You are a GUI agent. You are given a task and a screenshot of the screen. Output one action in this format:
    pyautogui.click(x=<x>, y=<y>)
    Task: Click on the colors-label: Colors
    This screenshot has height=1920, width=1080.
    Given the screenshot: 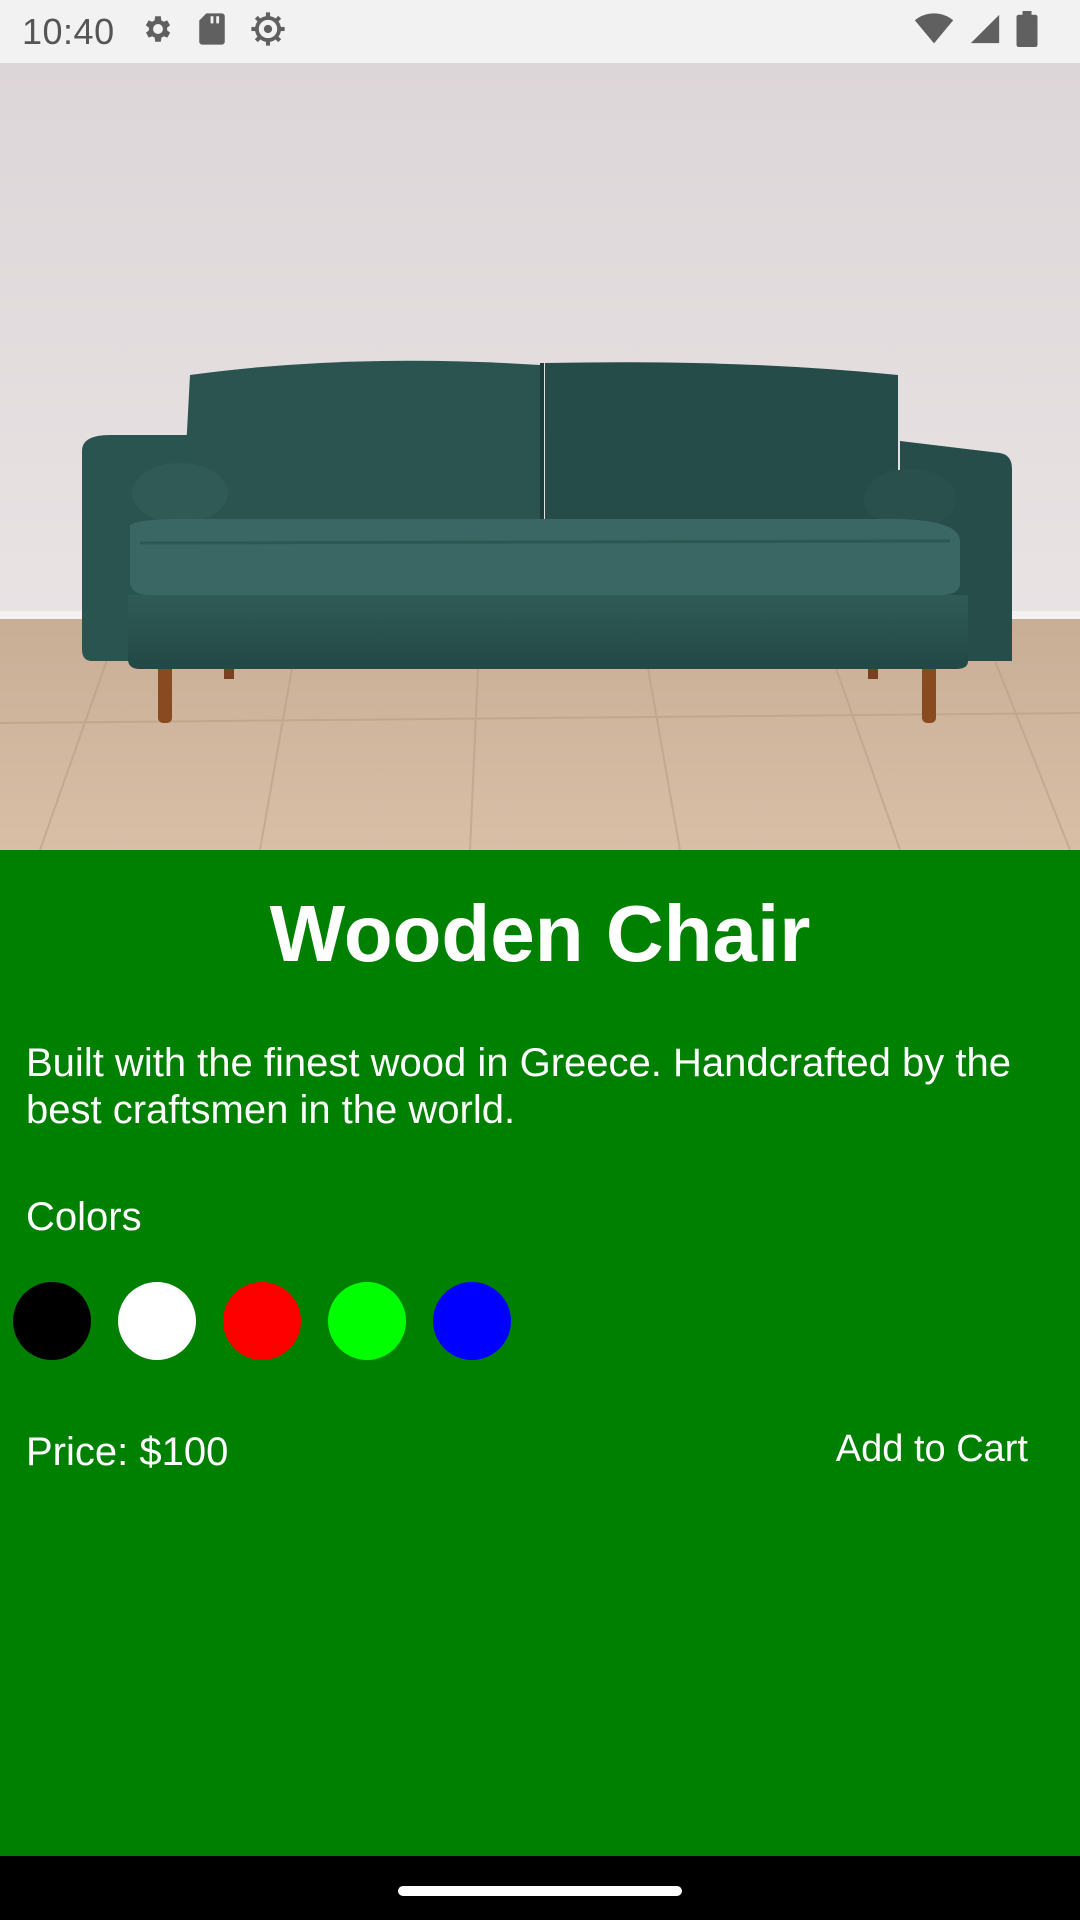 What is the action you would take?
    pyautogui.click(x=84, y=1217)
    